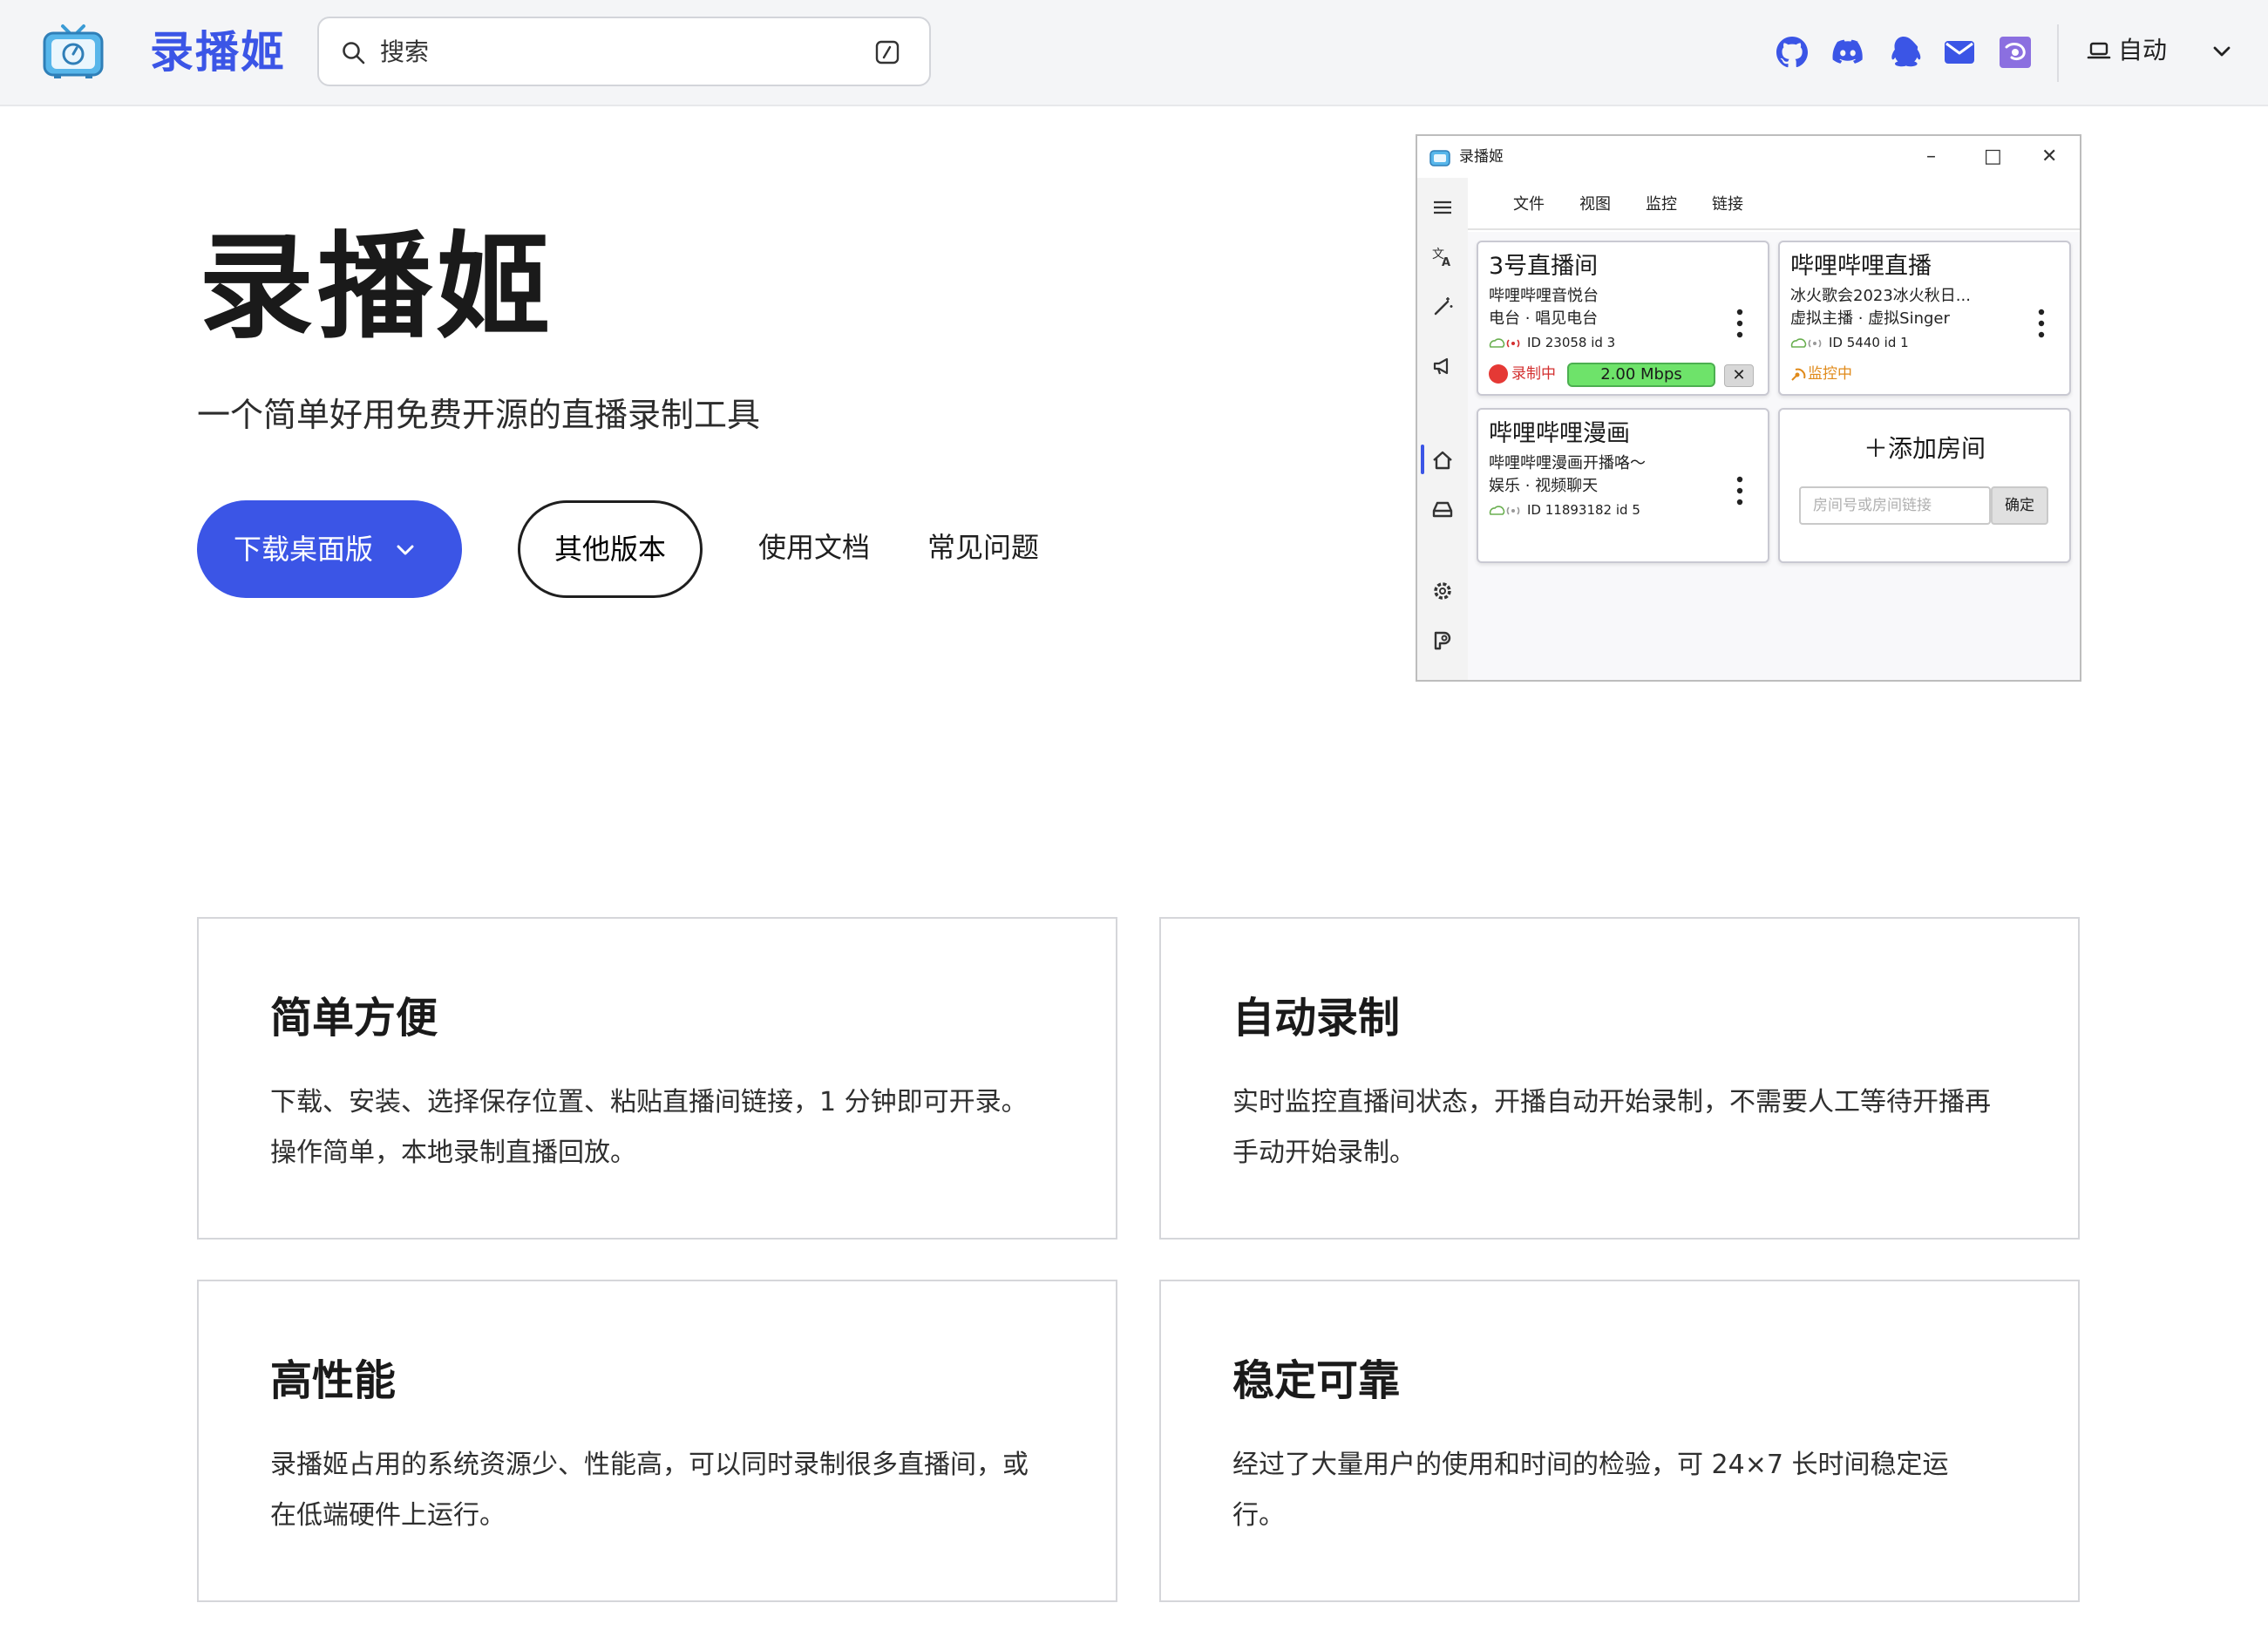 This screenshot has height=1637, width=2268. I want to click on tv-logo-icon, so click(73, 51).